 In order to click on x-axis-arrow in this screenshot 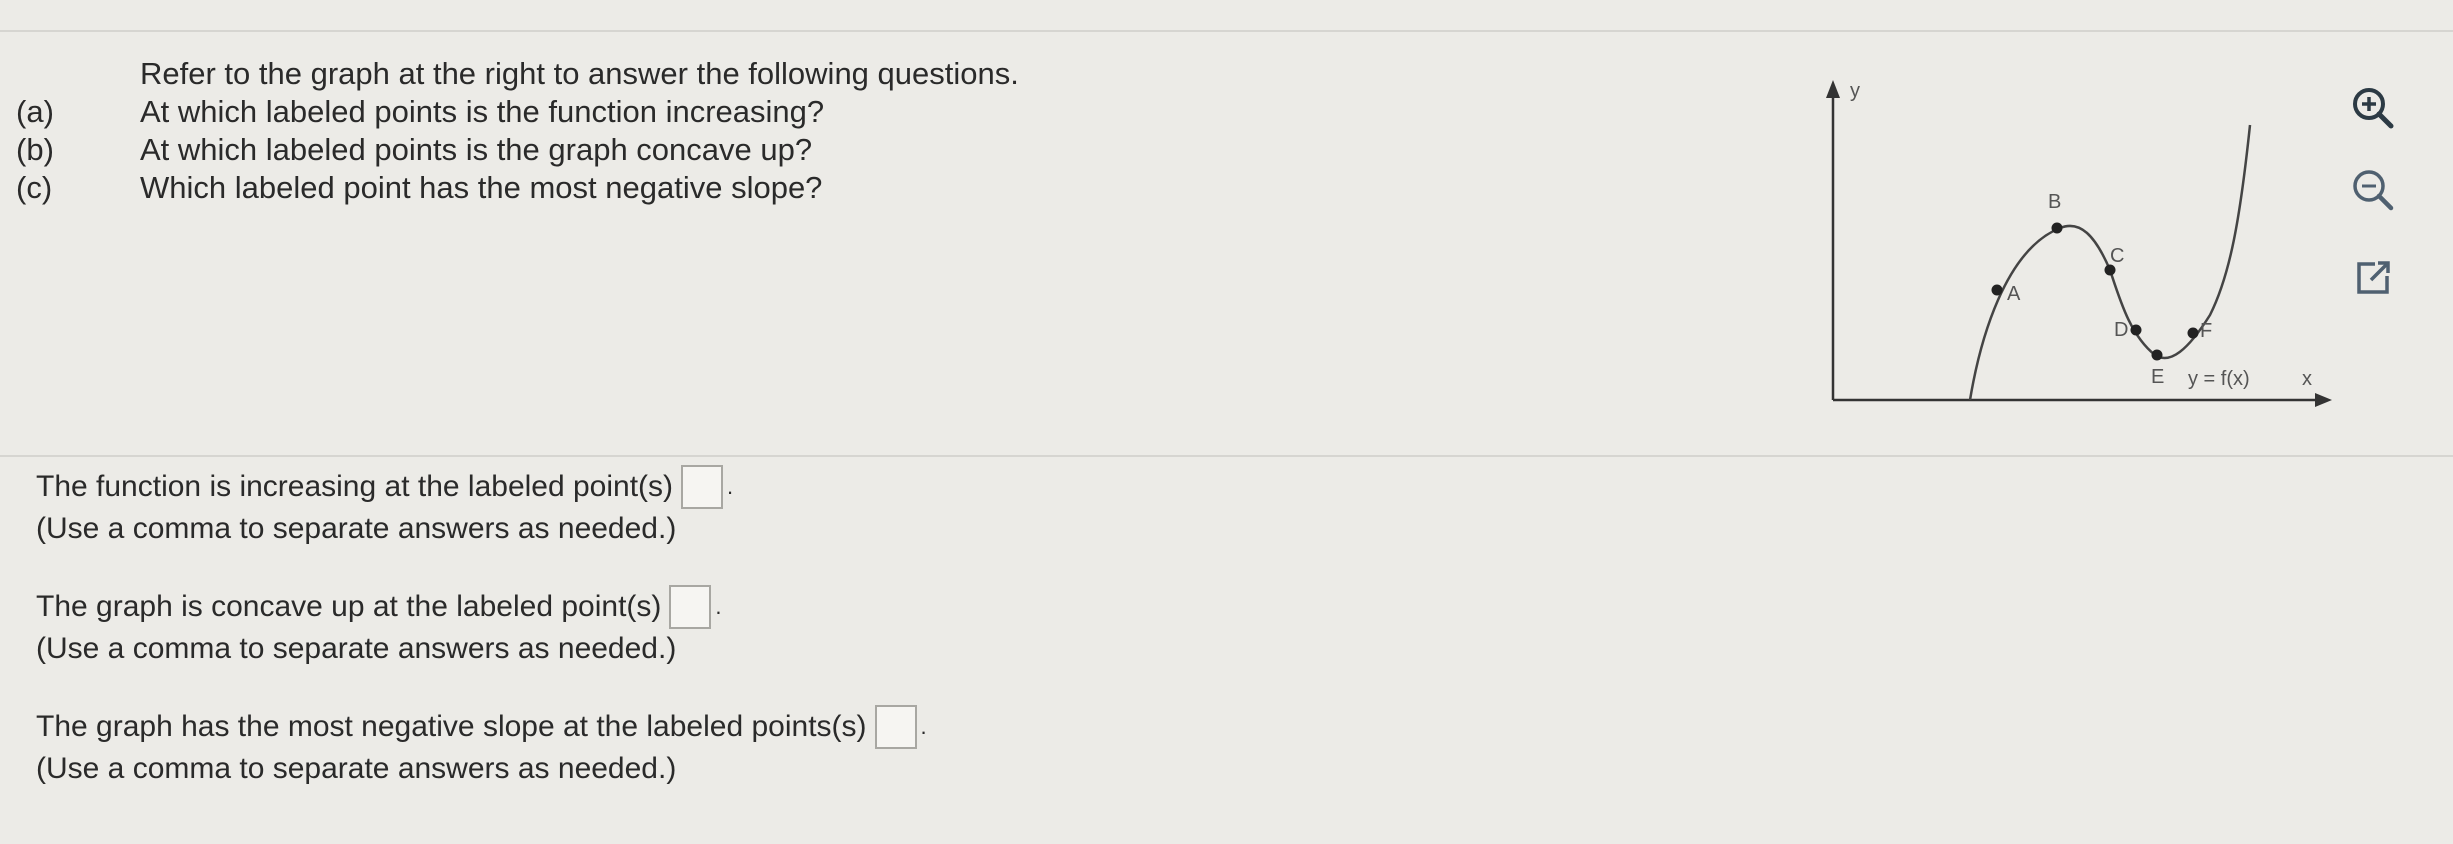, I will do `click(2323, 400)`.